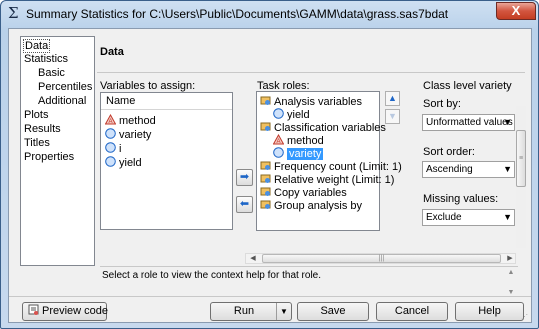 The height and width of the screenshot is (329, 539). I want to click on horizontal-scrollbar: ◀ ||| ▶, so click(380, 258).